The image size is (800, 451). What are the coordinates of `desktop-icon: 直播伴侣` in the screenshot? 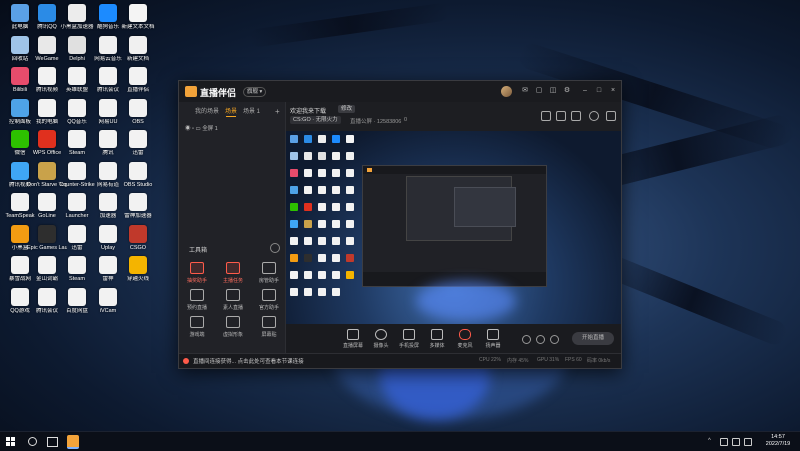 It's located at (138, 80).